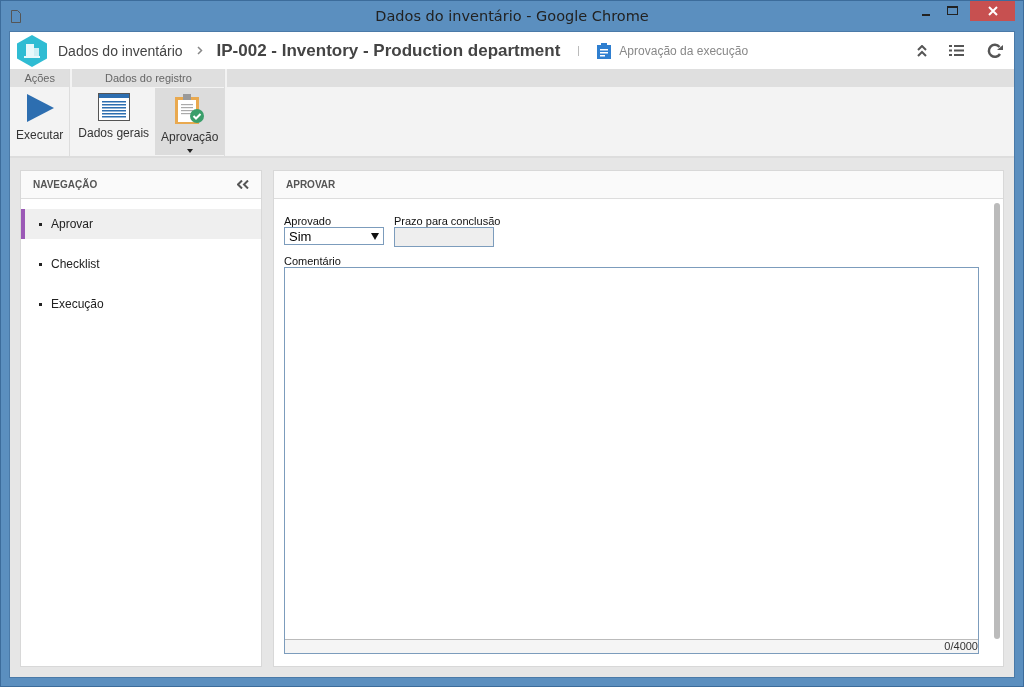 Image resolution: width=1024 pixels, height=687 pixels. I want to click on building-logo-icon, so click(32, 50).